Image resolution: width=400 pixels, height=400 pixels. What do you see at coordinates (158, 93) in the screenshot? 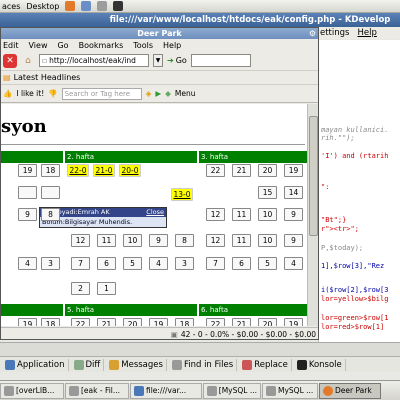
I see `stumble-icon: ▶` at bounding box center [158, 93].